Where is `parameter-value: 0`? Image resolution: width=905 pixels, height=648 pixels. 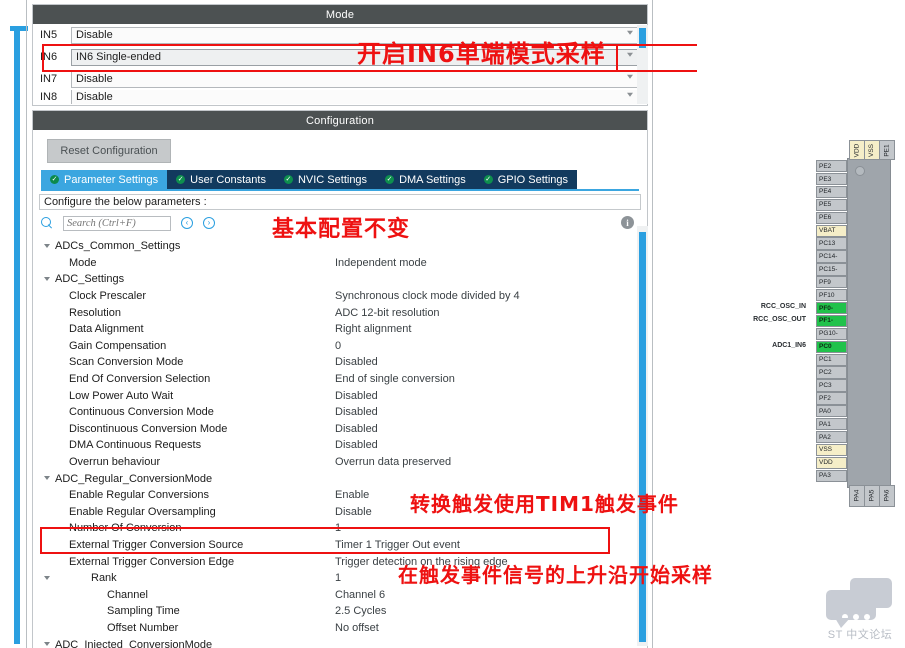 parameter-value: 0 is located at coordinates (338, 346).